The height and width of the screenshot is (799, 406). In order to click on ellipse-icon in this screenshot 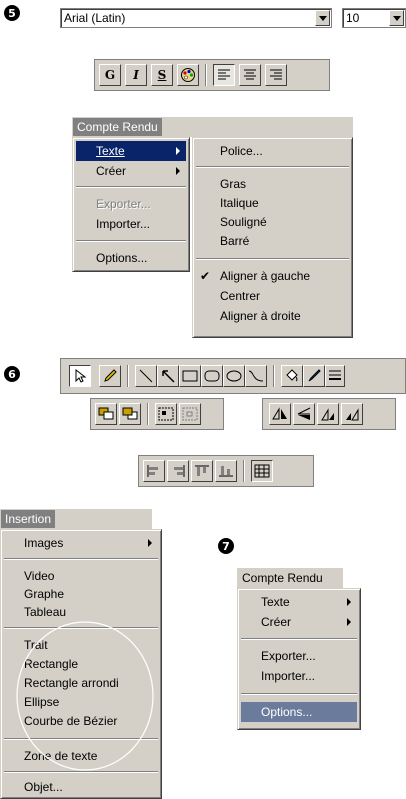, I will do `click(234, 376)`.